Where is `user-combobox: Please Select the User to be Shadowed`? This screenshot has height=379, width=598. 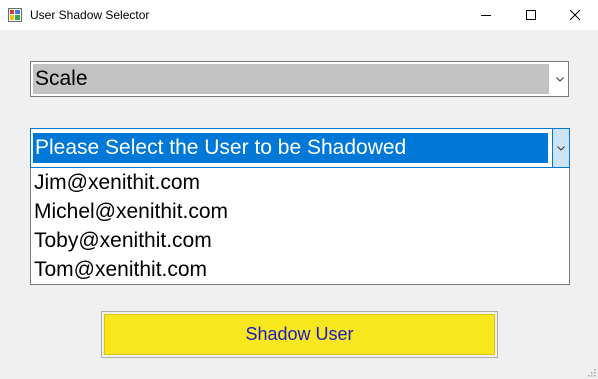 user-combobox: Please Select the User to be Shadowed is located at coordinates (300, 148).